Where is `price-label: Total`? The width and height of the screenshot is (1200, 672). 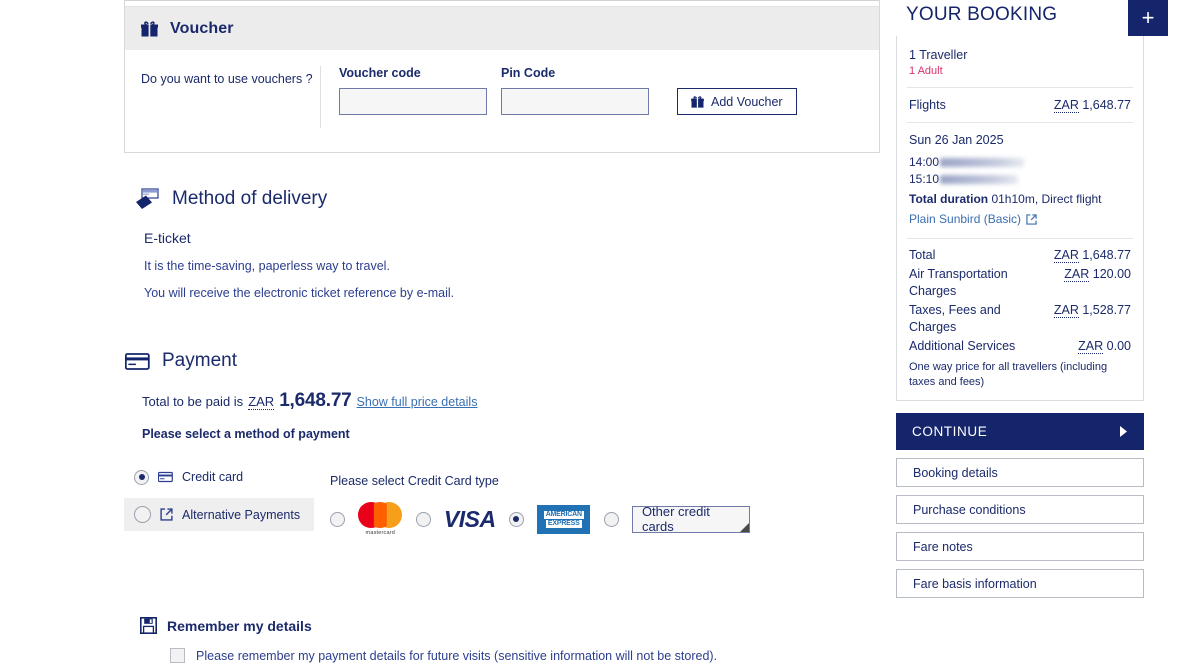 price-label: Total is located at coordinates (922, 255).